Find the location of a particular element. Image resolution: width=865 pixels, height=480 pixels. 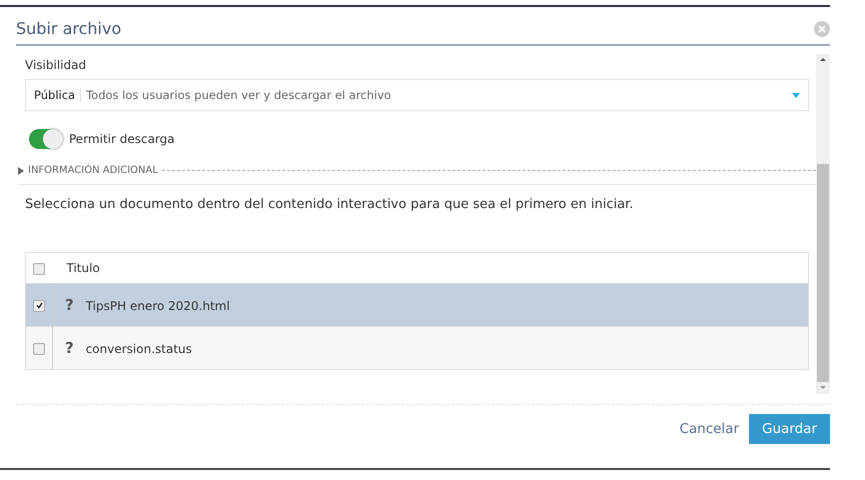

toggle-label: Permitir descarga is located at coordinates (122, 139).